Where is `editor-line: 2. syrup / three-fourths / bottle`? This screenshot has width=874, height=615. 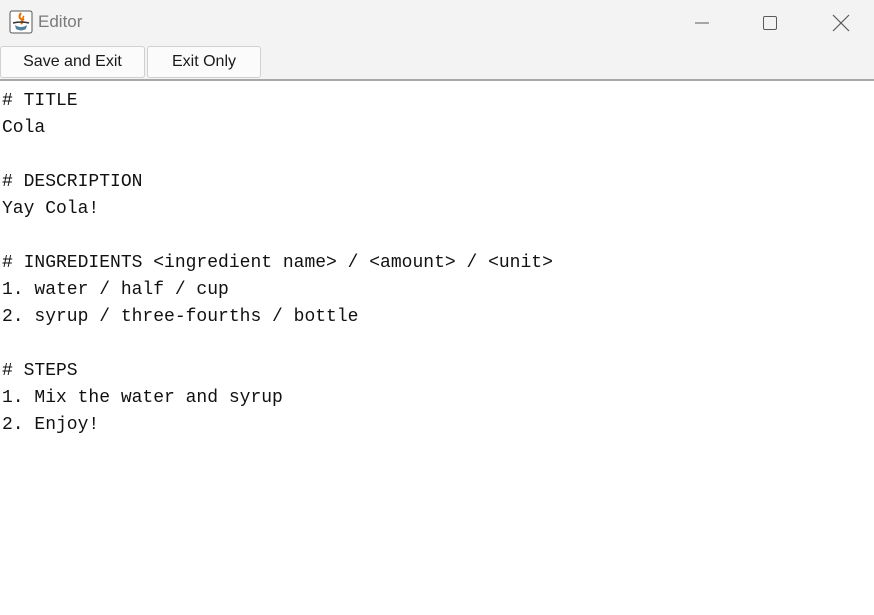 editor-line: 2. syrup / three-fourths / bottle is located at coordinates (180, 317).